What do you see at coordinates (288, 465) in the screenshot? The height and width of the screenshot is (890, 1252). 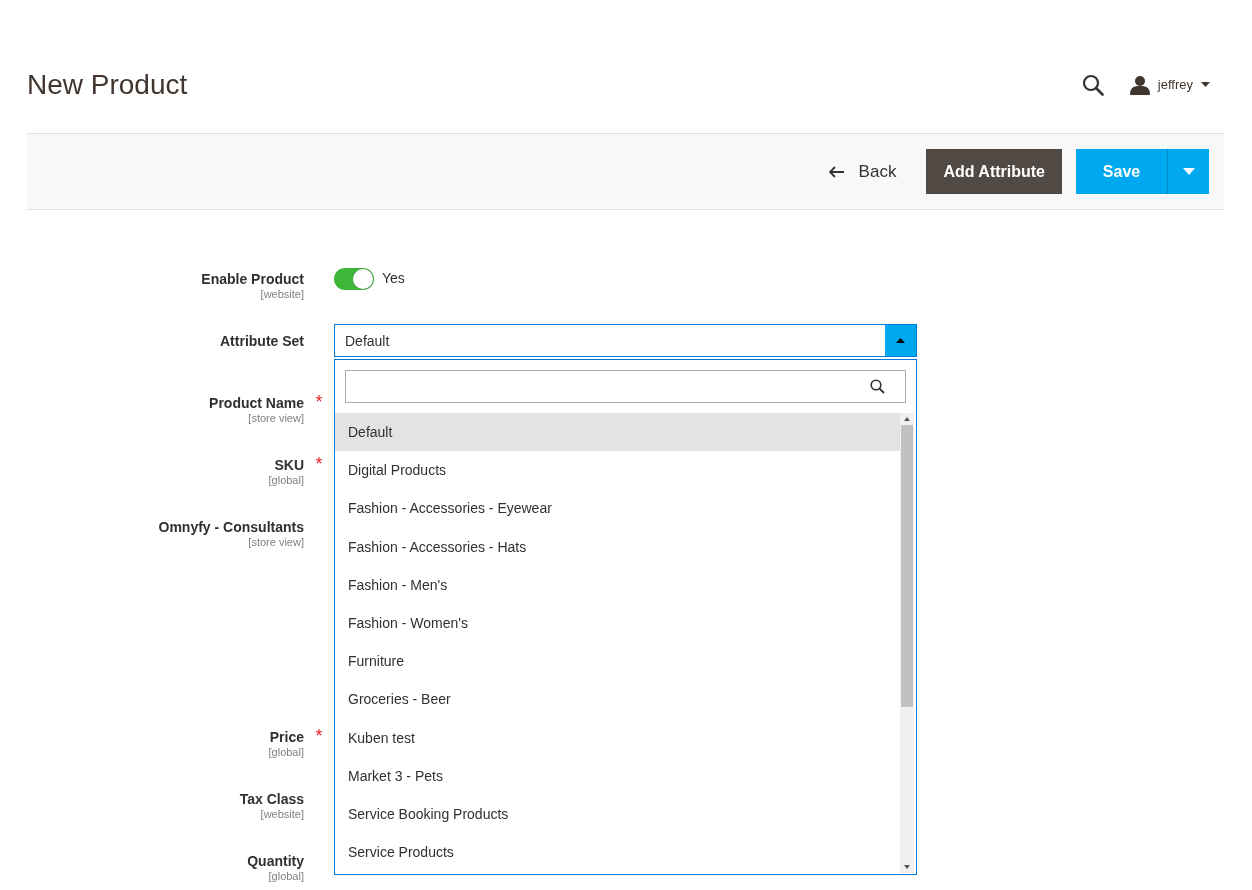 I see `field-label: SKU` at bounding box center [288, 465].